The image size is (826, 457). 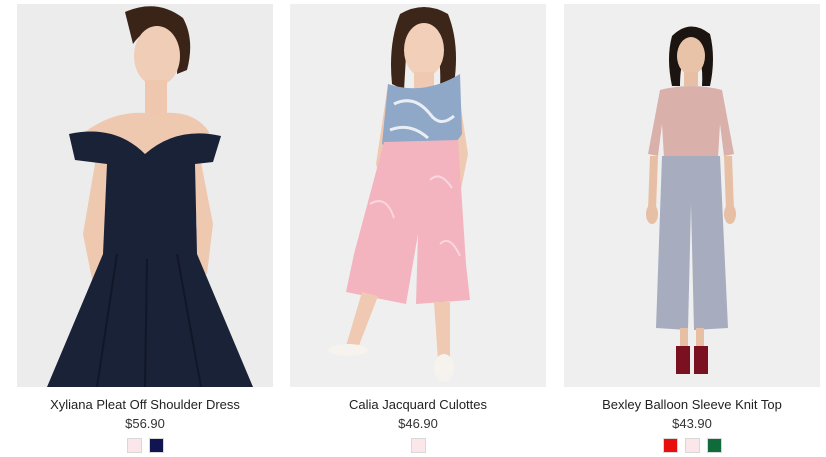 What do you see at coordinates (145, 423) in the screenshot?
I see `product-price: $56.90` at bounding box center [145, 423].